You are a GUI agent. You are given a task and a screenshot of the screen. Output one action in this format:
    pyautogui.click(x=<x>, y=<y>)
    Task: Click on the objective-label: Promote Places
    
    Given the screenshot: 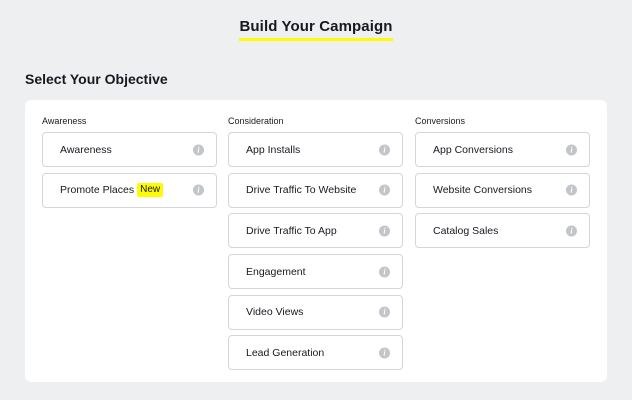 What is the action you would take?
    pyautogui.click(x=97, y=190)
    